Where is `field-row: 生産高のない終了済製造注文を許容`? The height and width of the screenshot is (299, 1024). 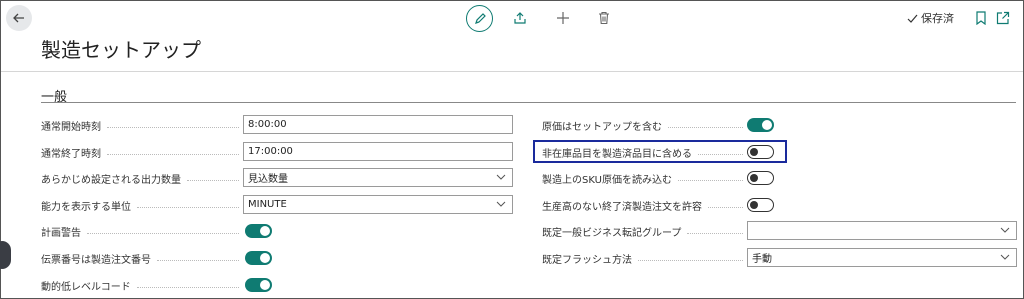 field-row: 生産高のない終了済製造注文を許容 is located at coordinates (644, 205).